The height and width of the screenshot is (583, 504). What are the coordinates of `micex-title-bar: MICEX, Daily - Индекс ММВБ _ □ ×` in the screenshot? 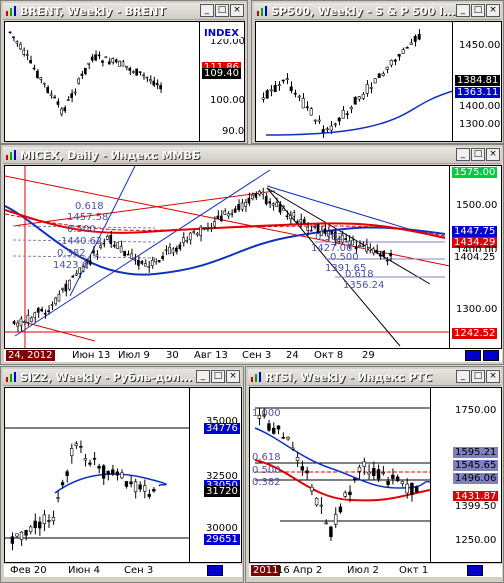 It's located at (252, 155).